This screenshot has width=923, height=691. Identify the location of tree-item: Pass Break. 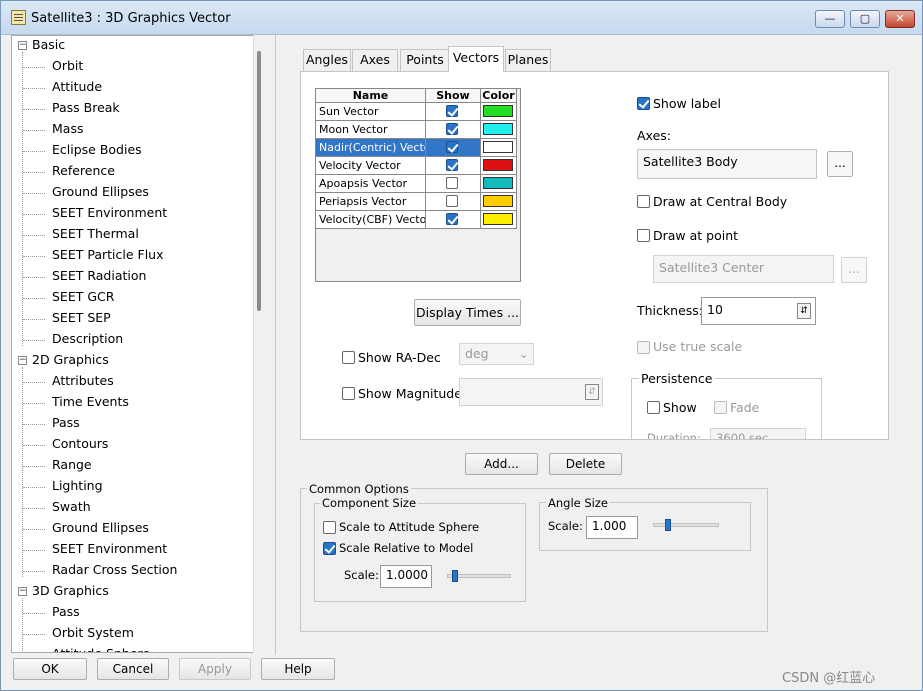
(86, 108).